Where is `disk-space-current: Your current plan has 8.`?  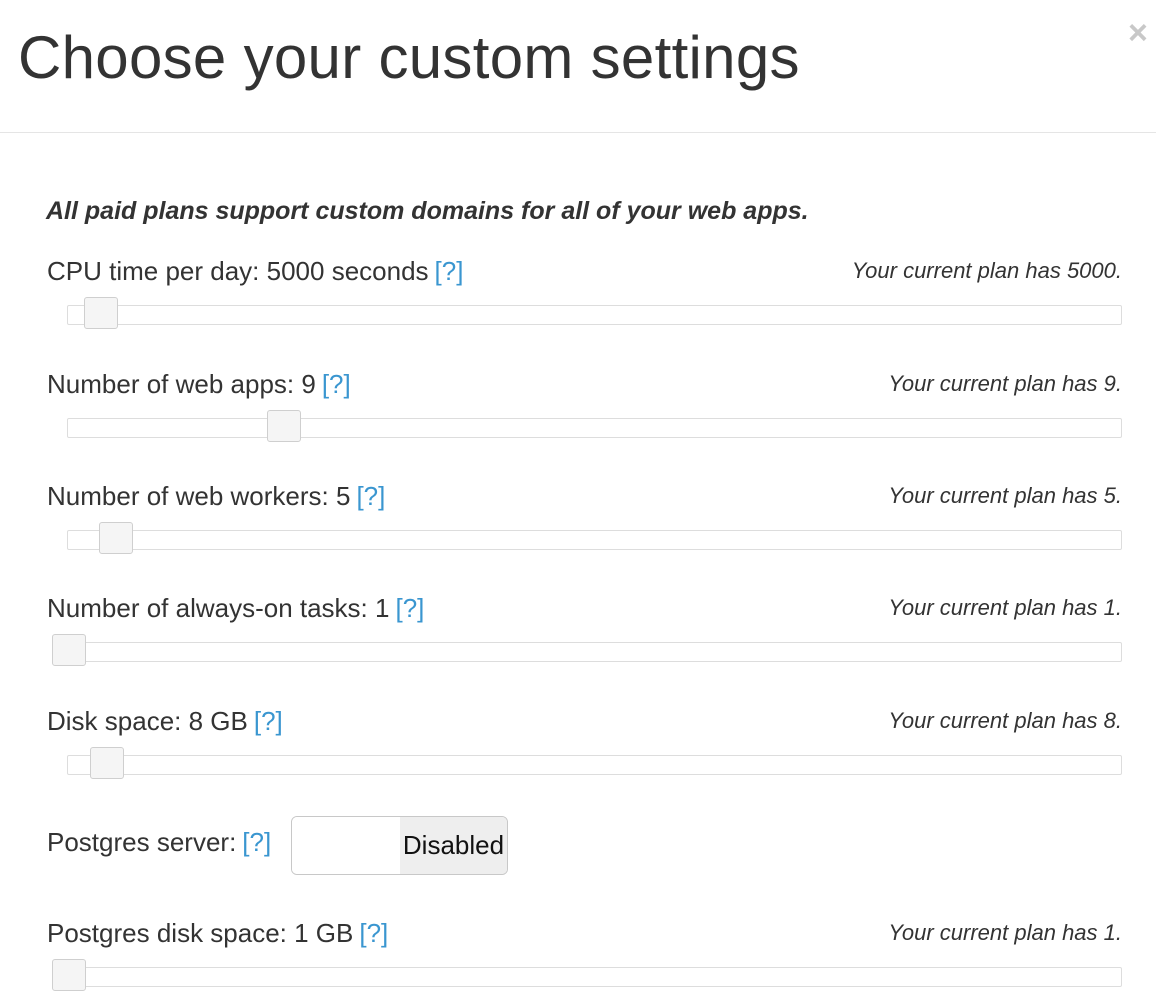 disk-space-current: Your current plan has 8. is located at coordinates (1005, 720).